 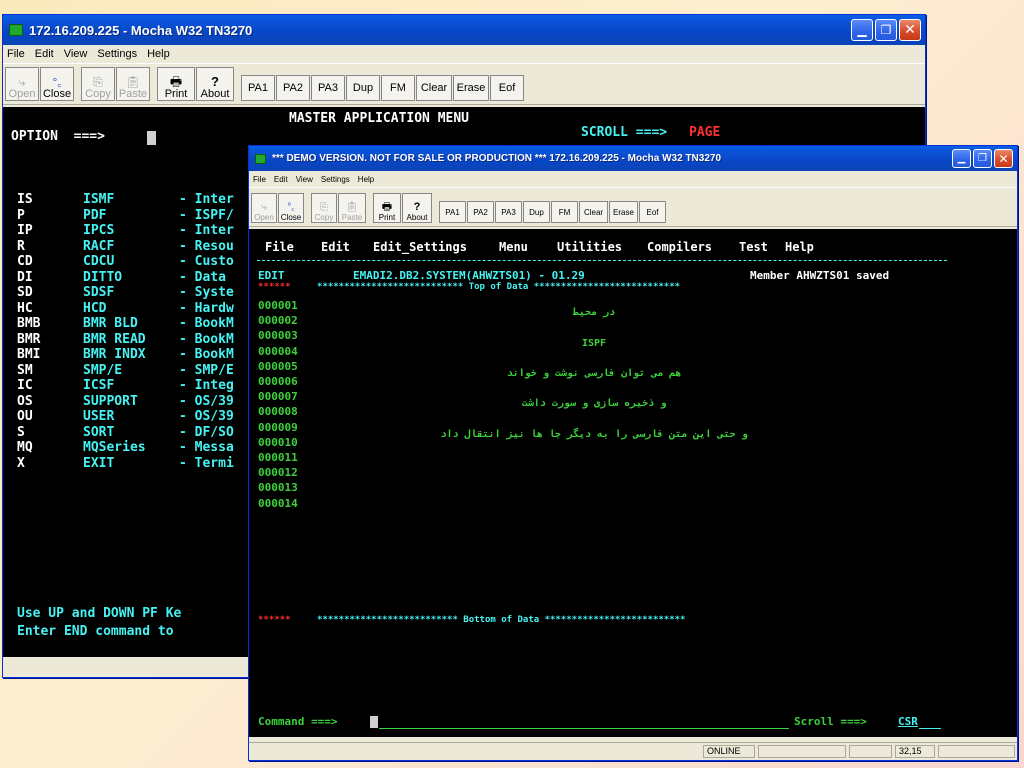 I want to click on option-code: IC, so click(x=25, y=385).